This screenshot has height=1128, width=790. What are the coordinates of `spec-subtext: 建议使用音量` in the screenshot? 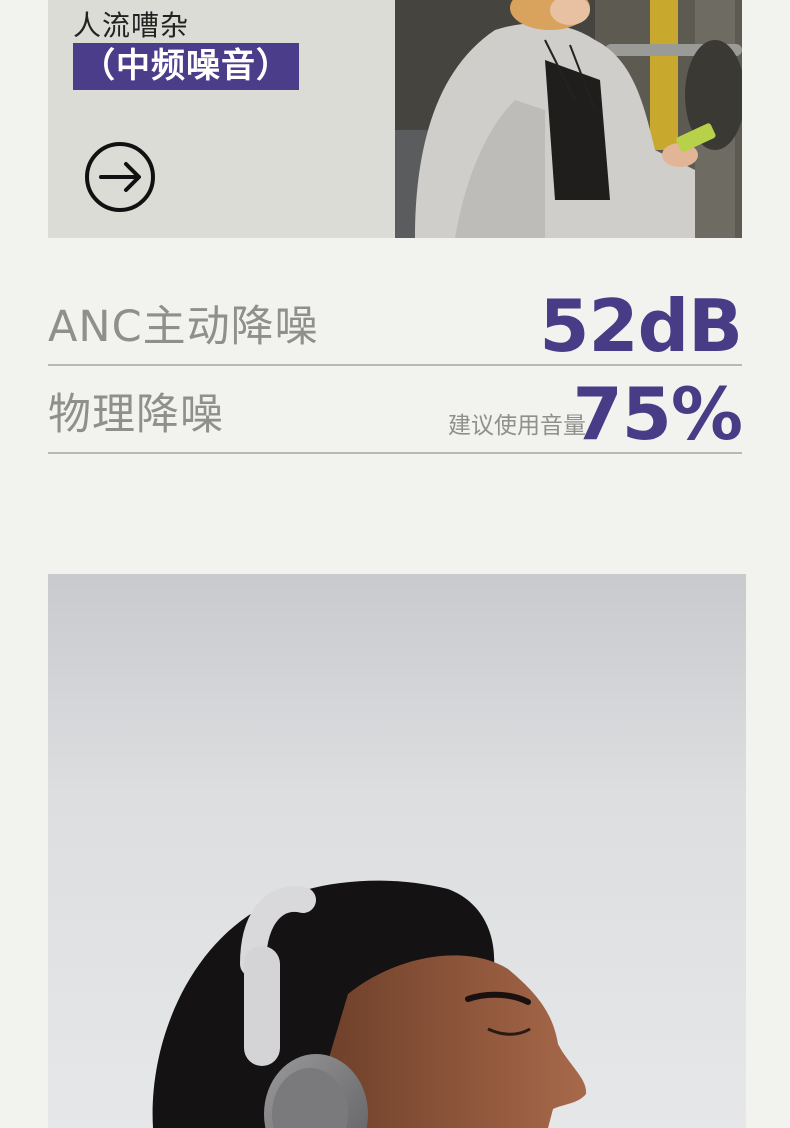 It's located at (517, 426).